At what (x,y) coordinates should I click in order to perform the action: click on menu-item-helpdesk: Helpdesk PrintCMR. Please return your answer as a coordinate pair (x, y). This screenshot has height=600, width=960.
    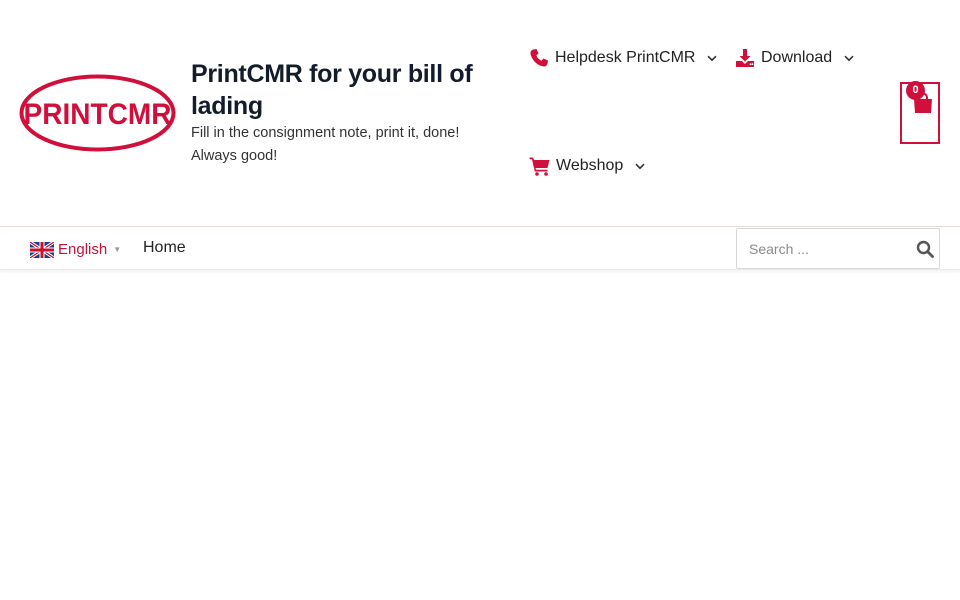
    Looking at the image, I should click on (623, 58).